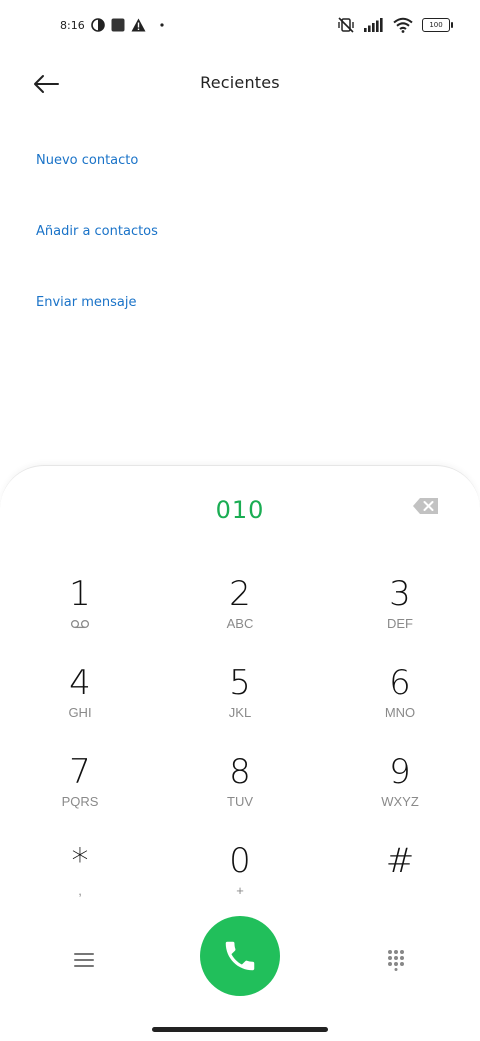  I want to click on new-contact-link: Nuevo contacto, so click(87, 160).